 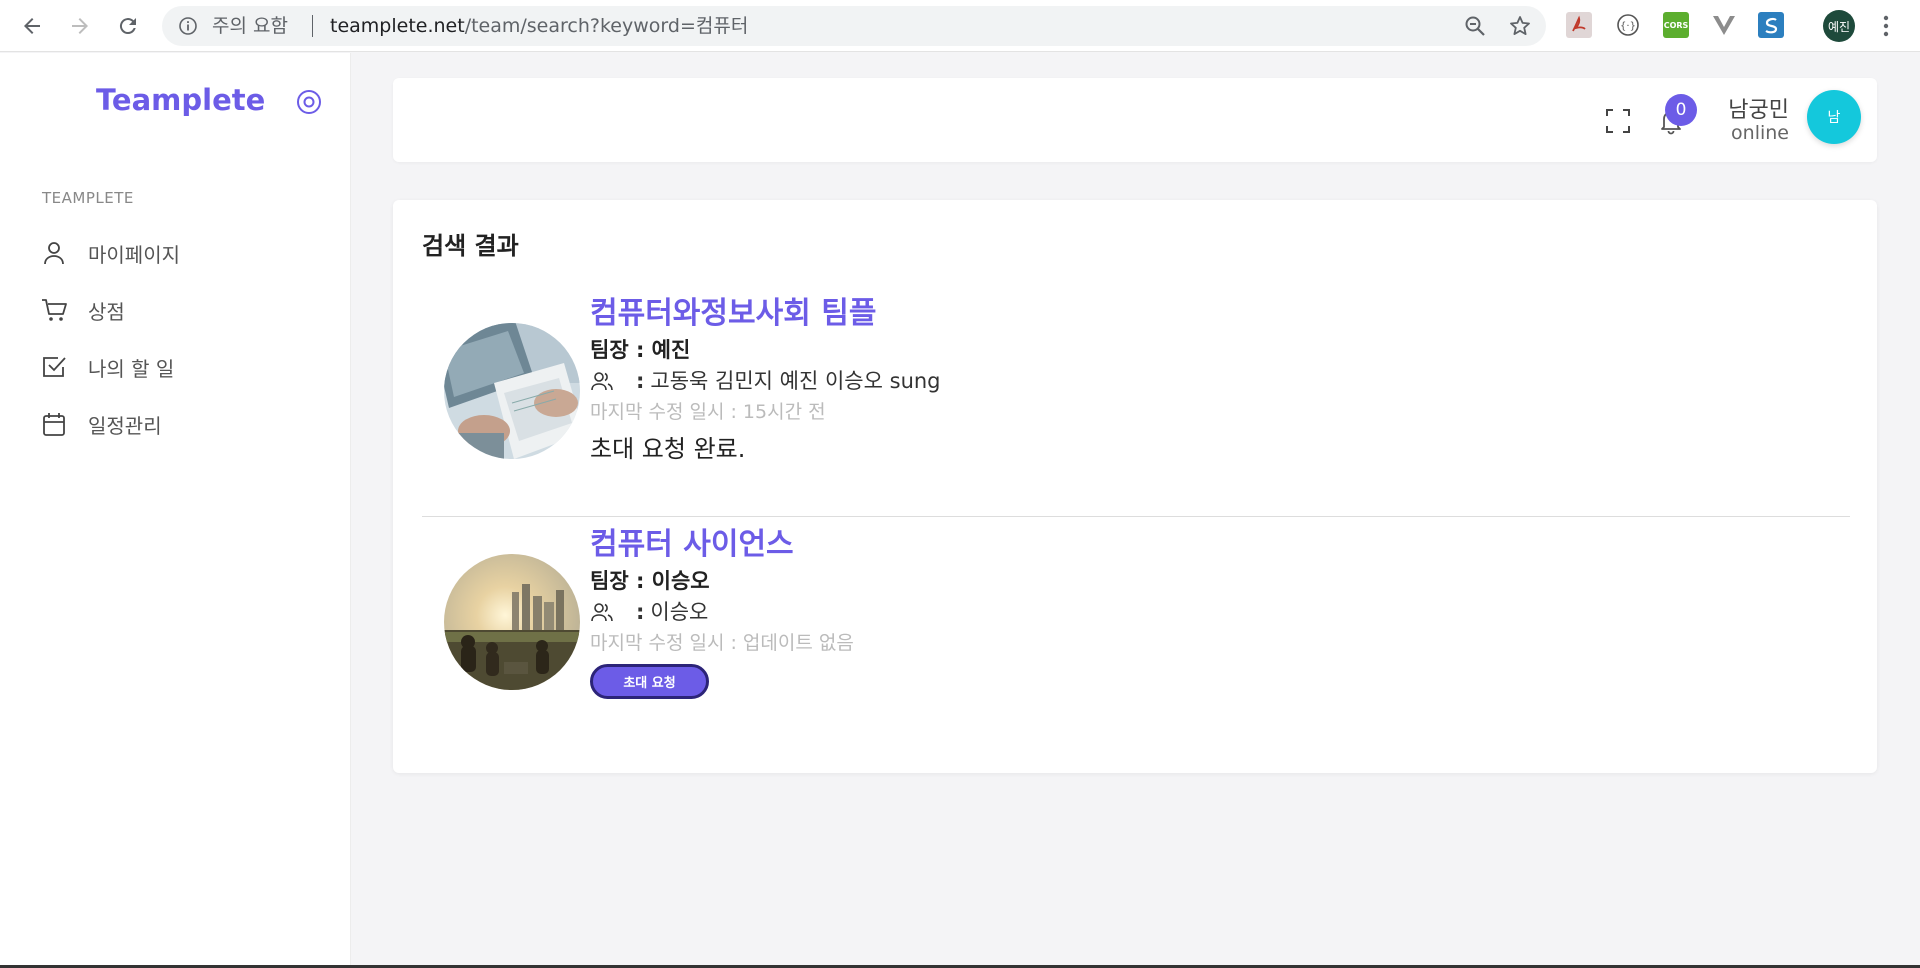 I want to click on url-text: teamplete.net/team/search?keyword=컴퓨터, so click(x=539, y=26).